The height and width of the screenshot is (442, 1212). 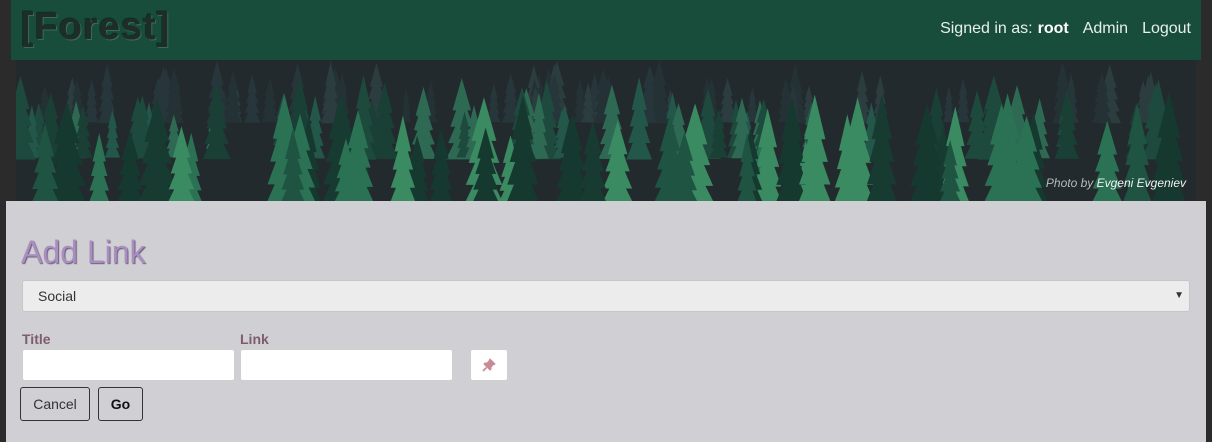 What do you see at coordinates (55, 404) in the screenshot?
I see `cancel-button: Cancel` at bounding box center [55, 404].